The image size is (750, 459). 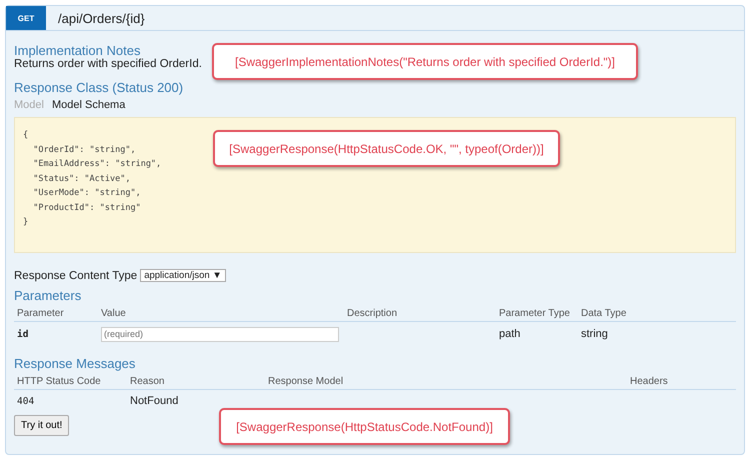 I want to click on notes-text: Returns order with specified OrderId., so click(x=108, y=64).